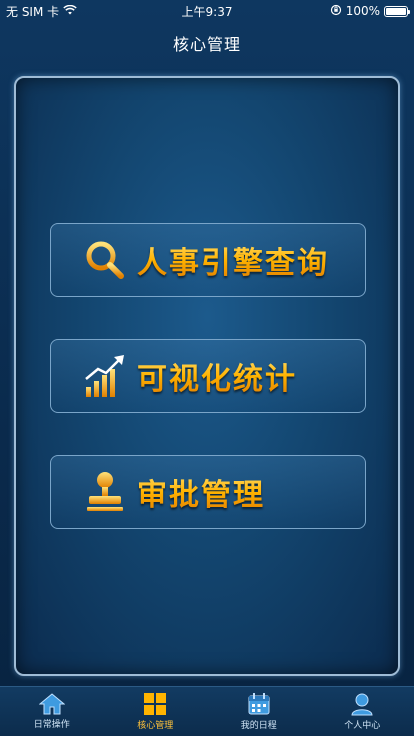  I want to click on tab-daily-ops: 日常操作, so click(52, 711).